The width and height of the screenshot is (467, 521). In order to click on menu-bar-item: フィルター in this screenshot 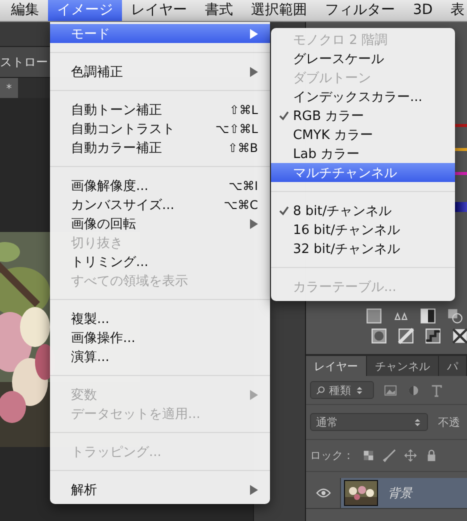, I will do `click(360, 10)`.